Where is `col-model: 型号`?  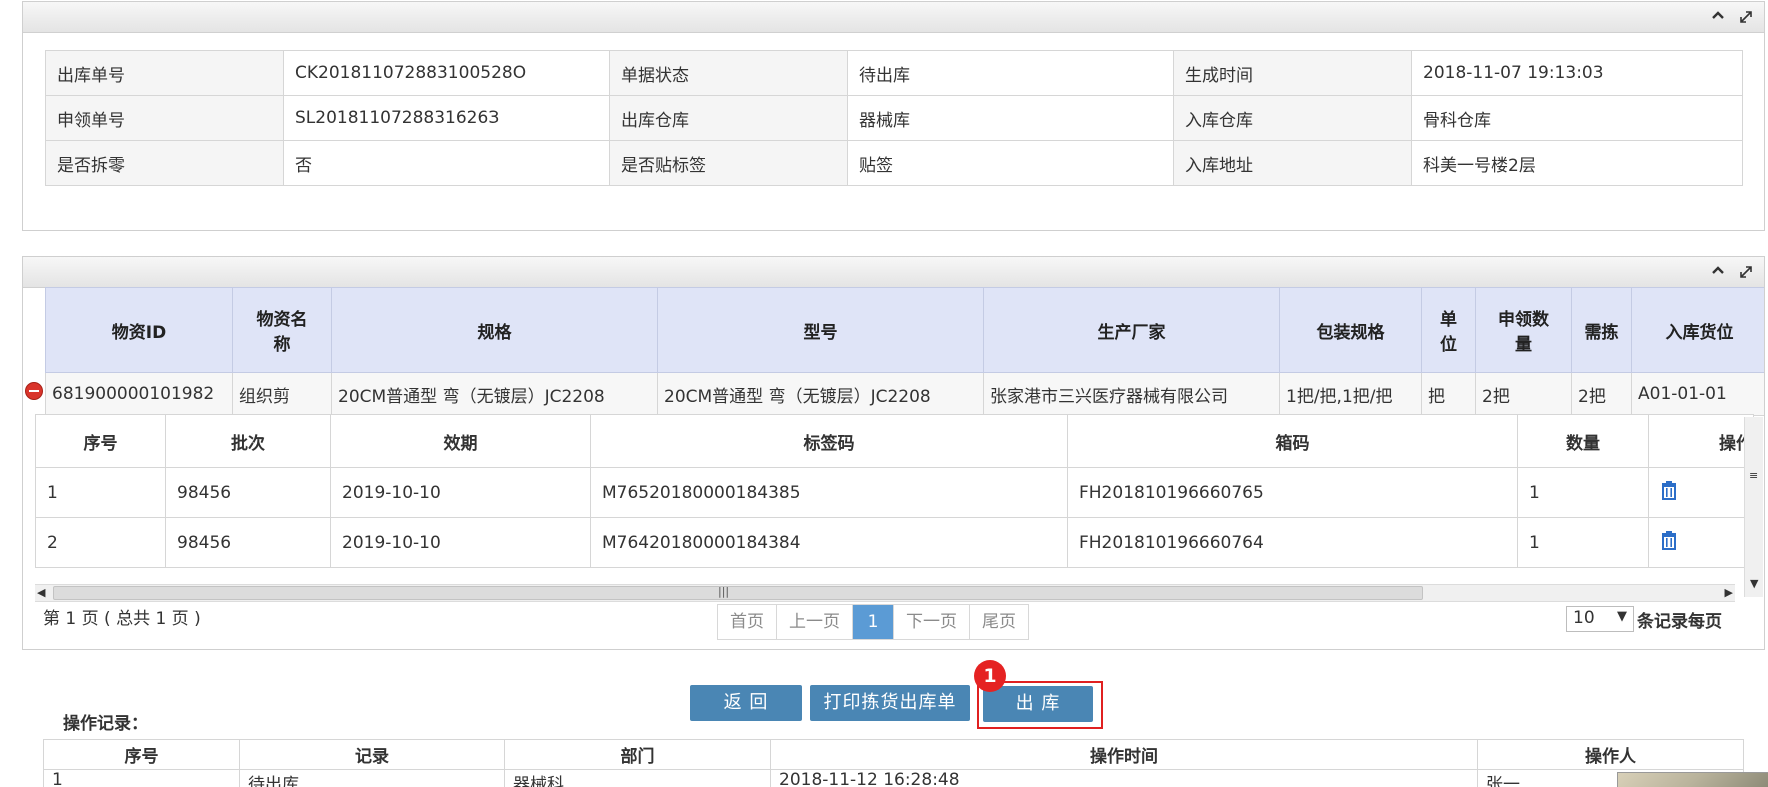
col-model: 型号 is located at coordinates (820, 330).